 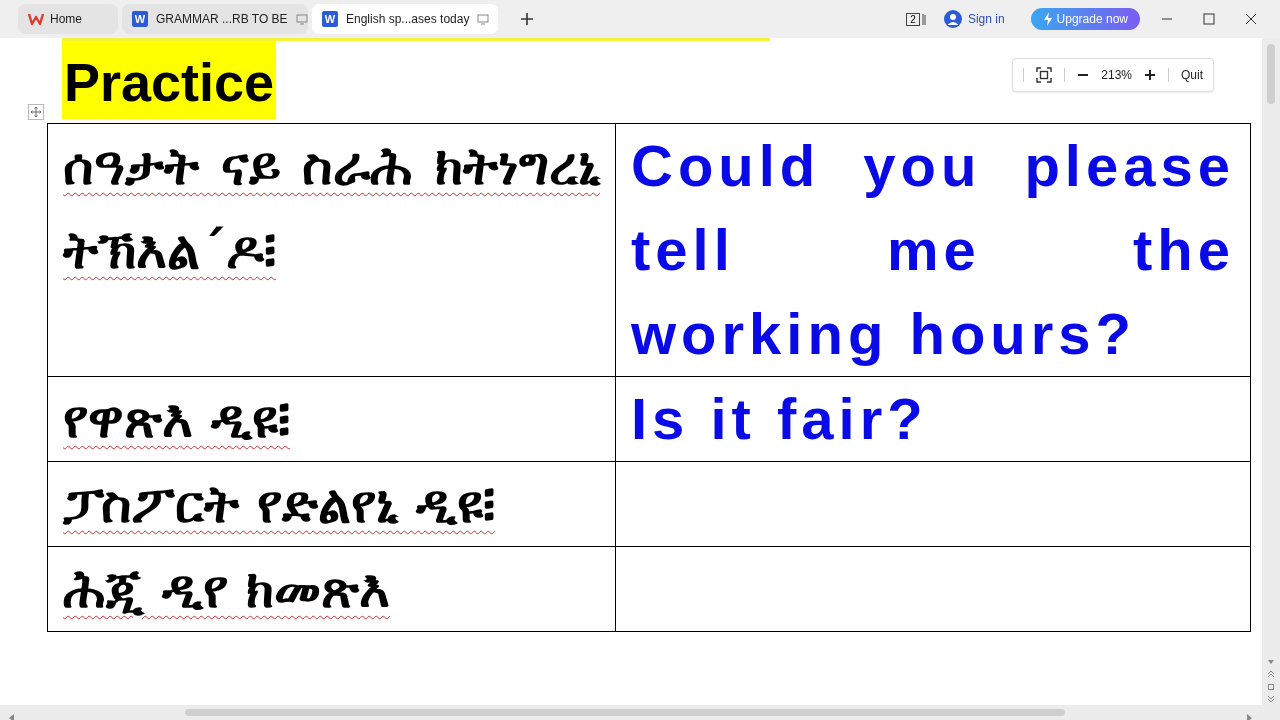 What do you see at coordinates (1116, 75) in the screenshot?
I see `zoom-level: 213%` at bounding box center [1116, 75].